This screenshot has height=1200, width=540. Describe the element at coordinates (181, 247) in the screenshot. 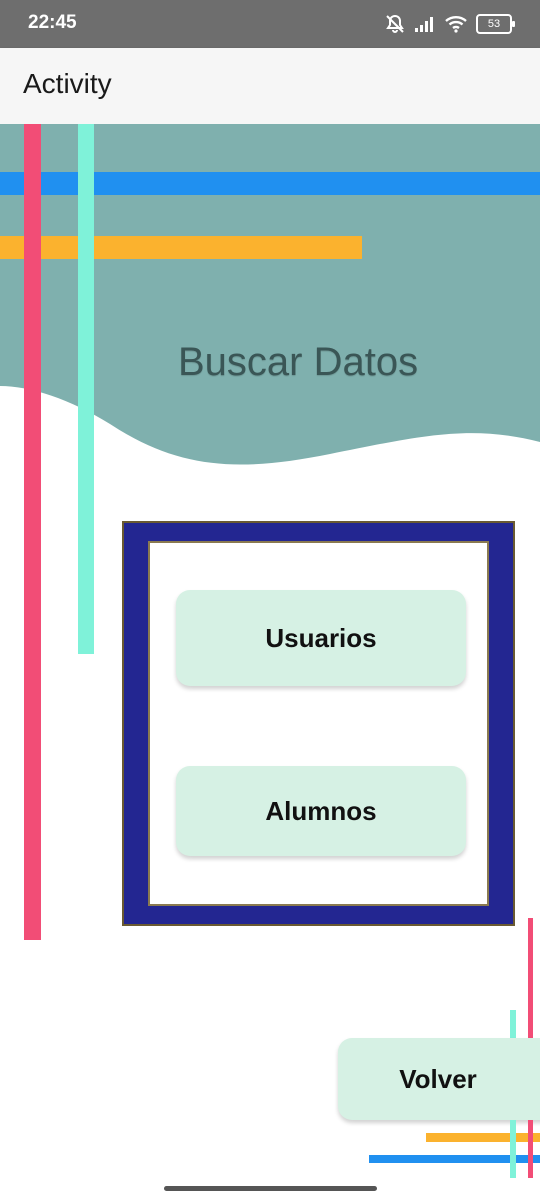

I see `stripe-orange-top` at that location.